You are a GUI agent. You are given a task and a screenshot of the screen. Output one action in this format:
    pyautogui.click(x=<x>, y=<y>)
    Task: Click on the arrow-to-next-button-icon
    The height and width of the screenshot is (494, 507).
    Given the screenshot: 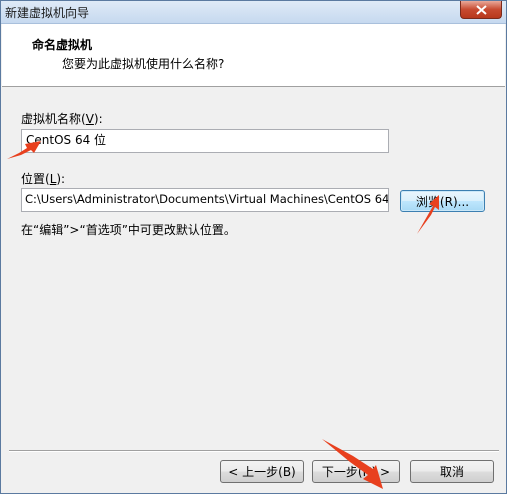 What is the action you would take?
    pyautogui.click(x=352, y=464)
    